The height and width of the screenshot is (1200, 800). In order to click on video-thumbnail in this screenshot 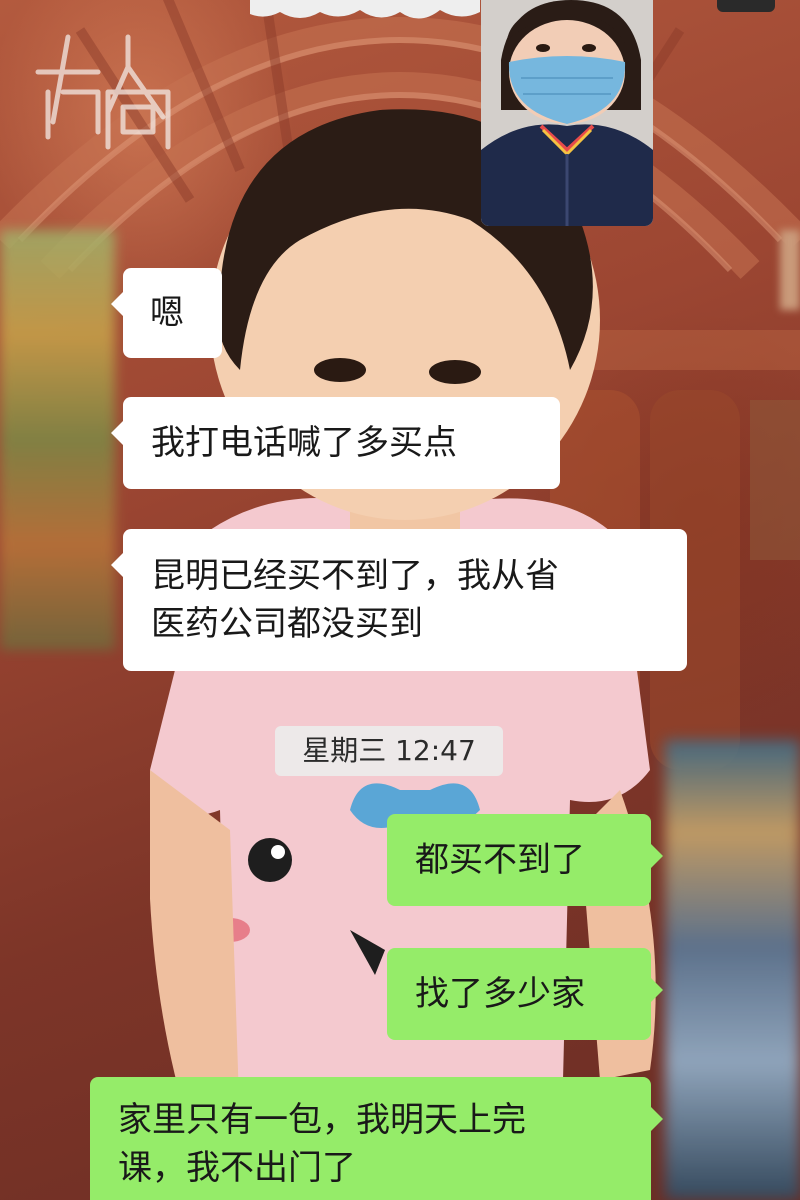, I will do `click(567, 113)`.